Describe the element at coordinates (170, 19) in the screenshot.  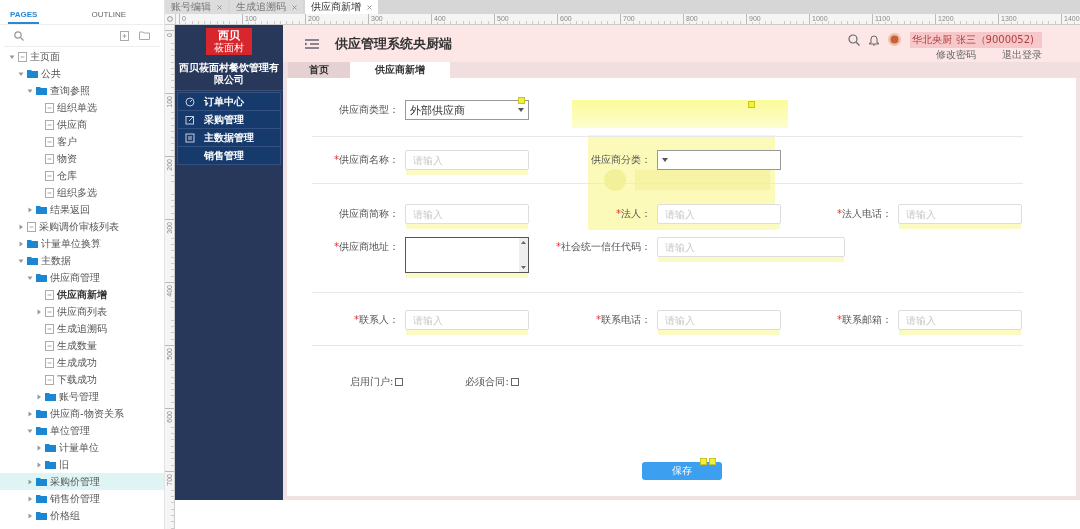
I see `ruler-origin-icon` at that location.